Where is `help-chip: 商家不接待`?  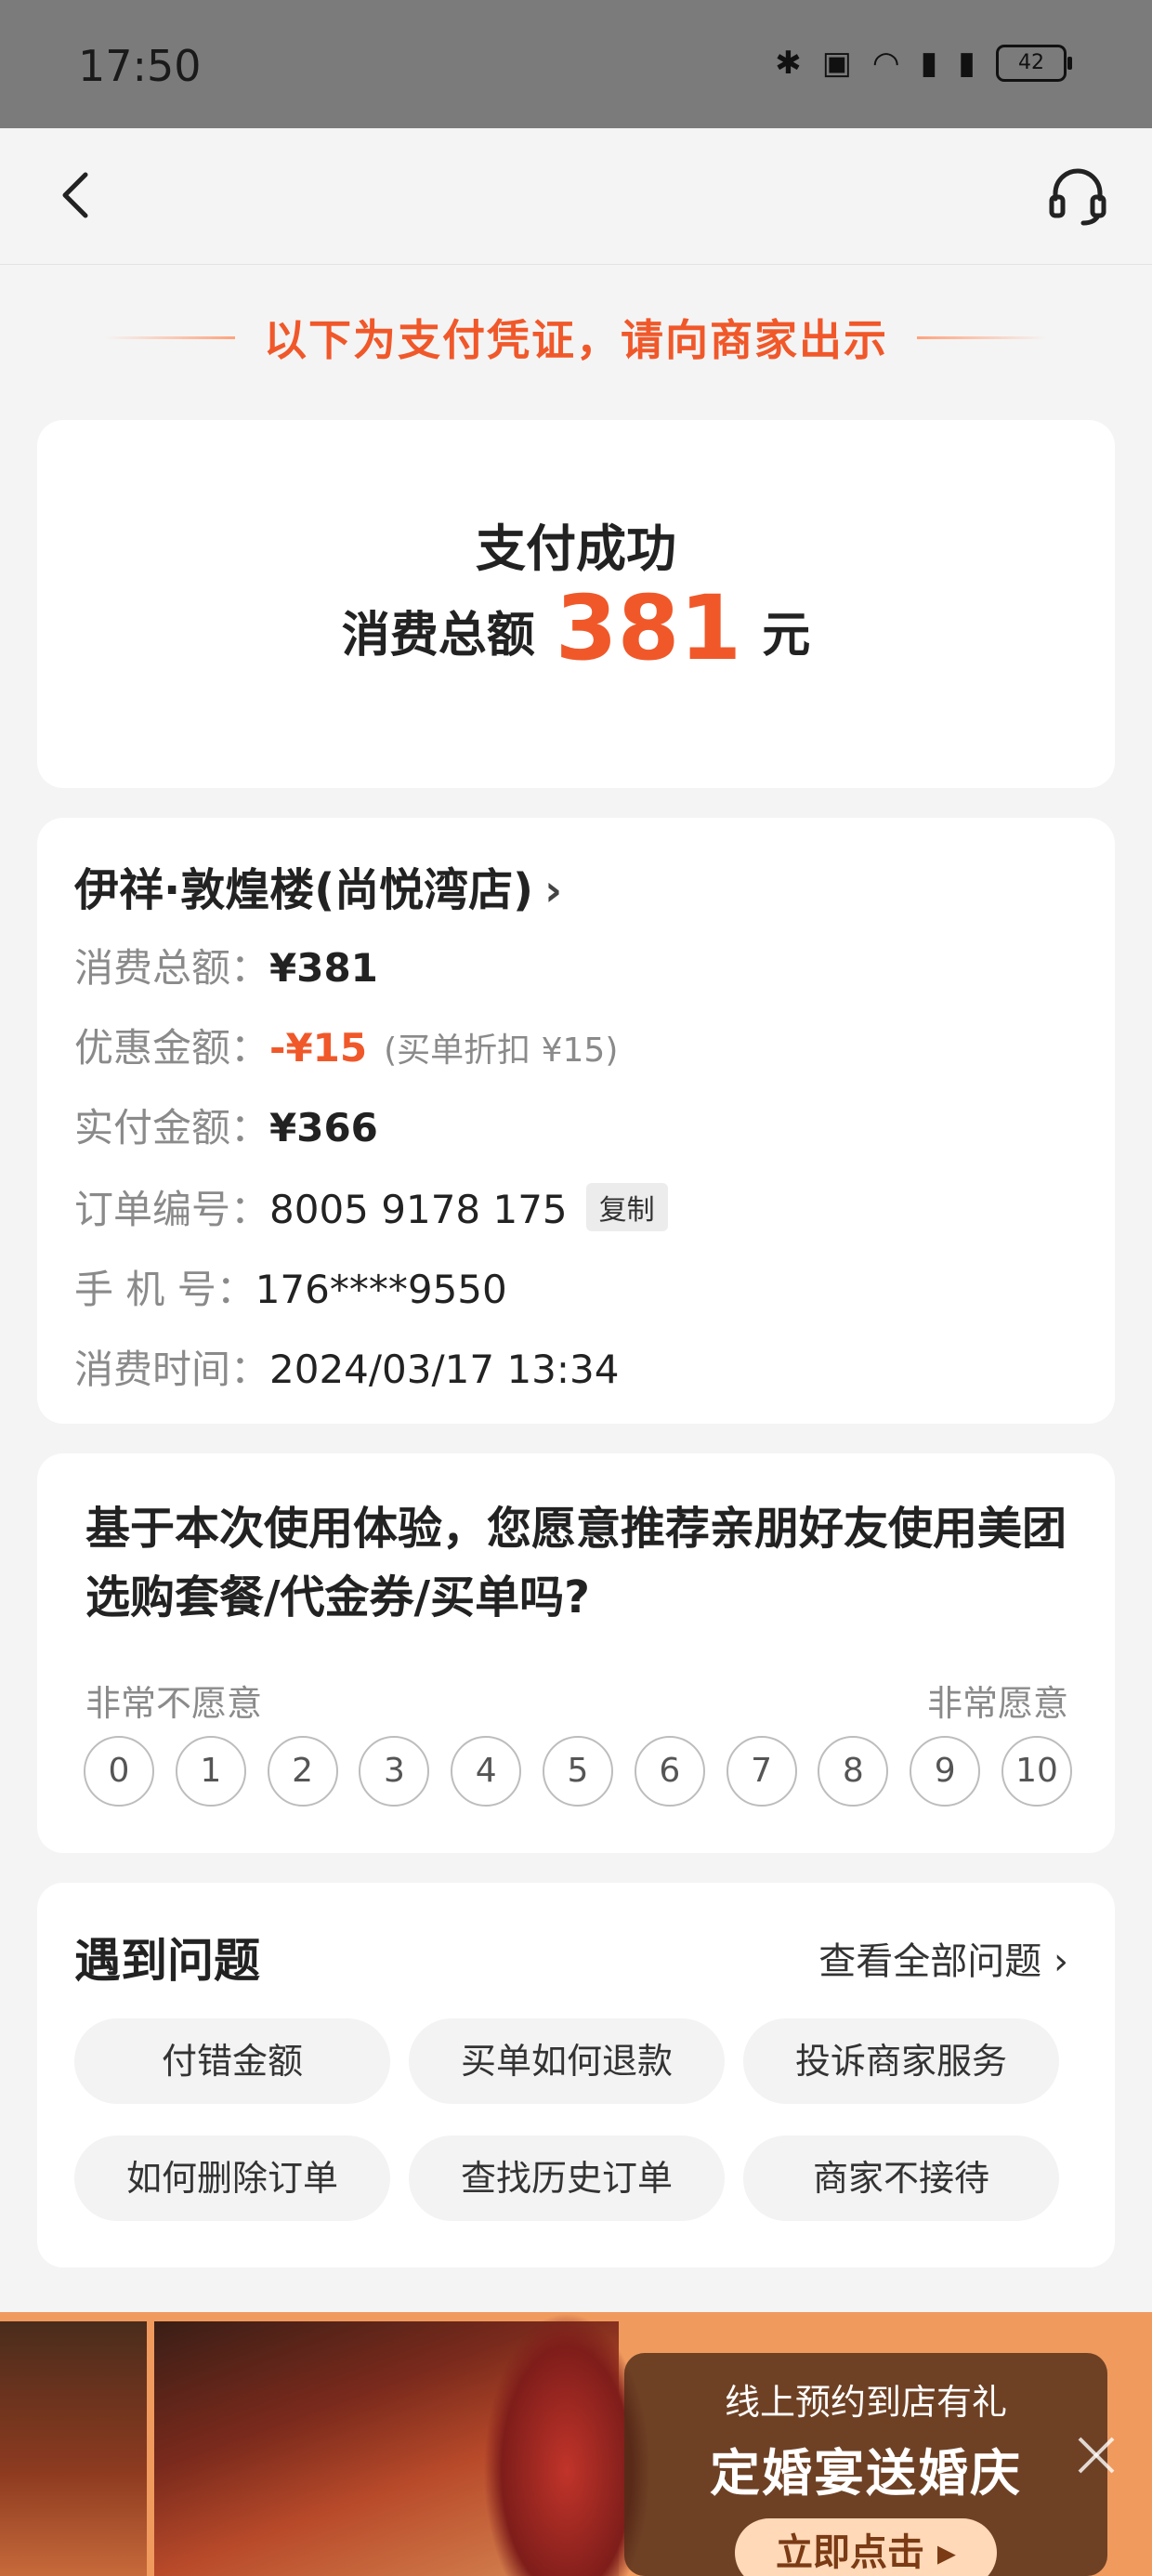
help-chip: 商家不接待 is located at coordinates (901, 2178).